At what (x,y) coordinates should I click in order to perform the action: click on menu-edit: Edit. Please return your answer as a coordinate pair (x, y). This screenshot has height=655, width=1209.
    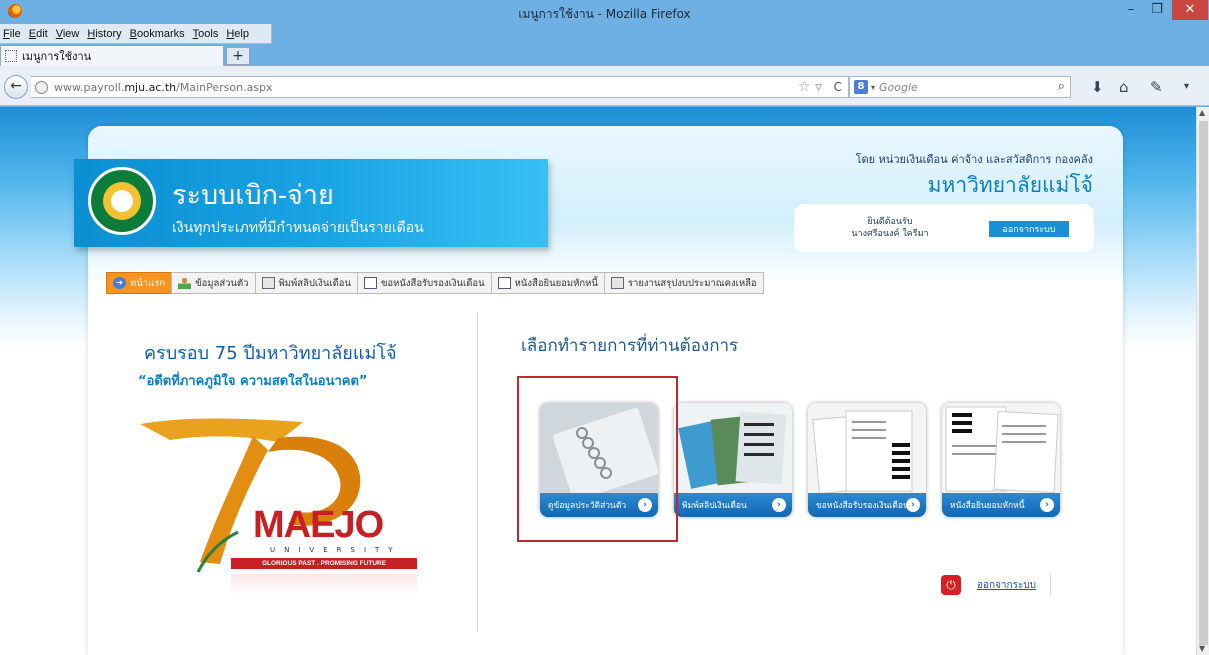
    Looking at the image, I should click on (38, 34).